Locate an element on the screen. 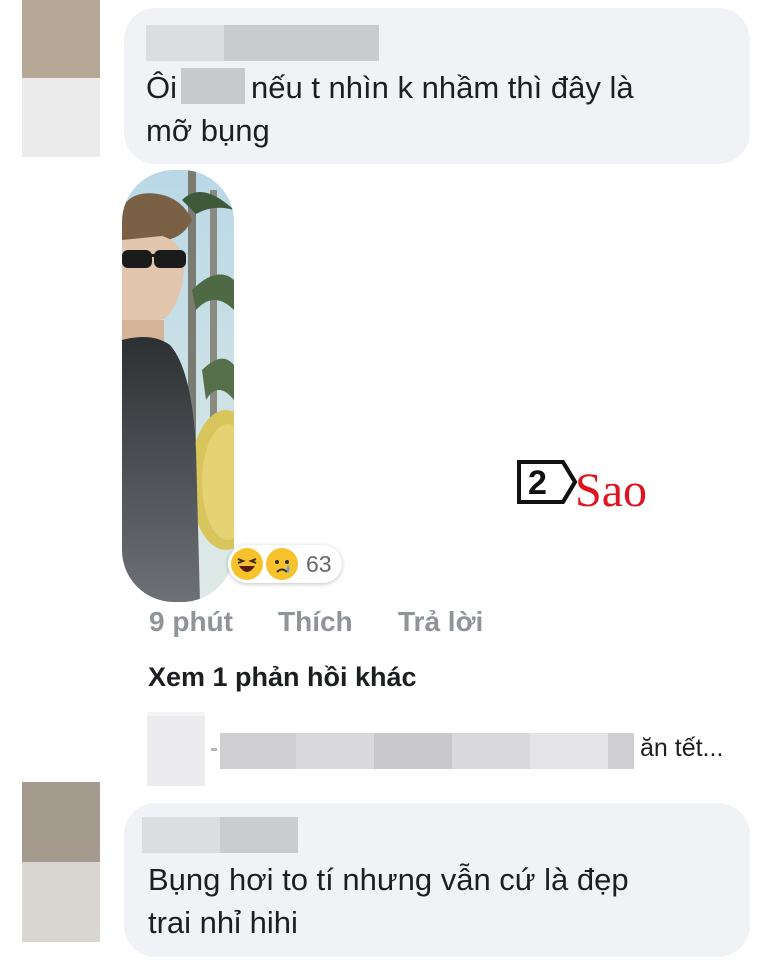 The height and width of the screenshot is (960, 772). comment-bubble: Ôi nếu t nhìn k nhầm thì đây là mỡ bụng is located at coordinates (437, 86).